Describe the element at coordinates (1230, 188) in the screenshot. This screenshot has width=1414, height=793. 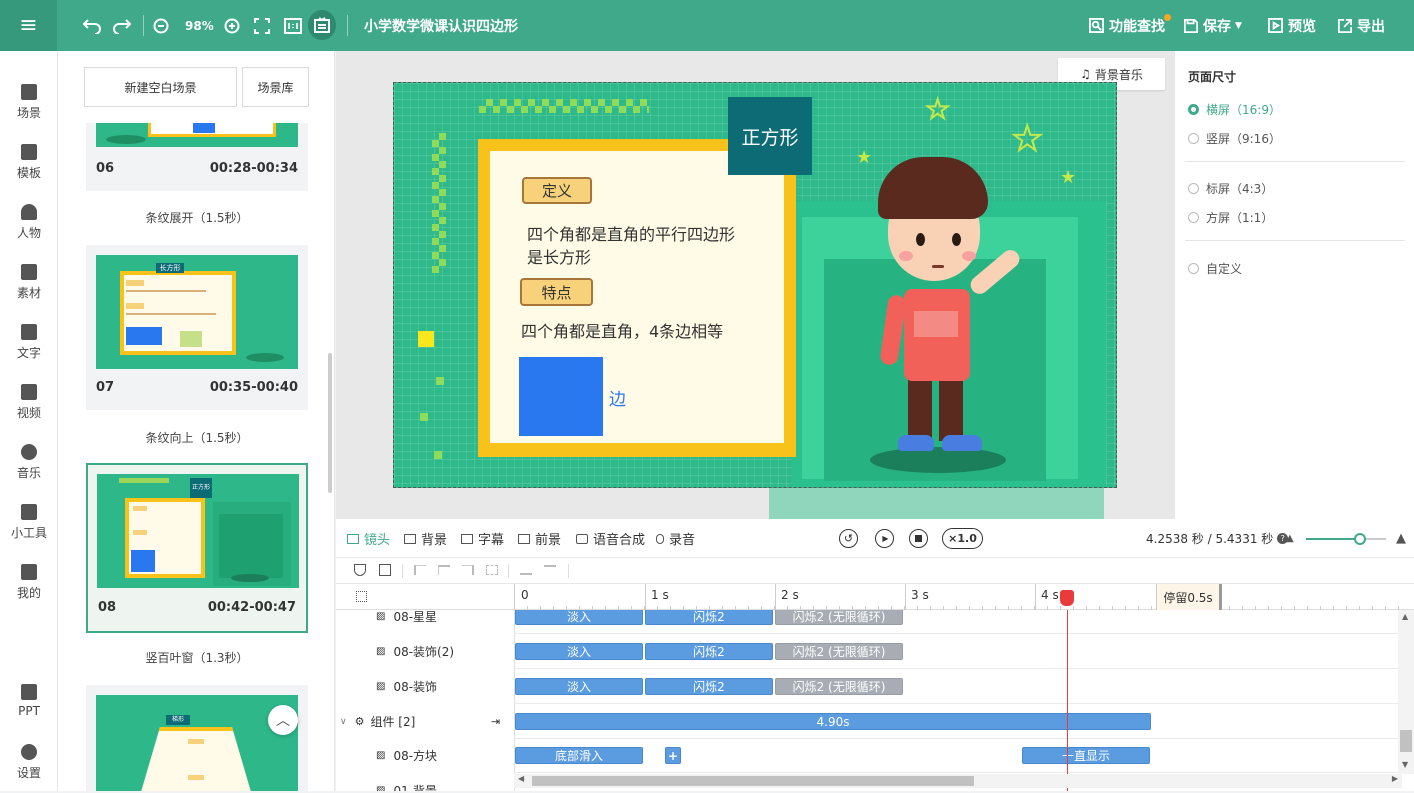
I see `radio-standard-4-3: 标屏（4:3）` at that location.